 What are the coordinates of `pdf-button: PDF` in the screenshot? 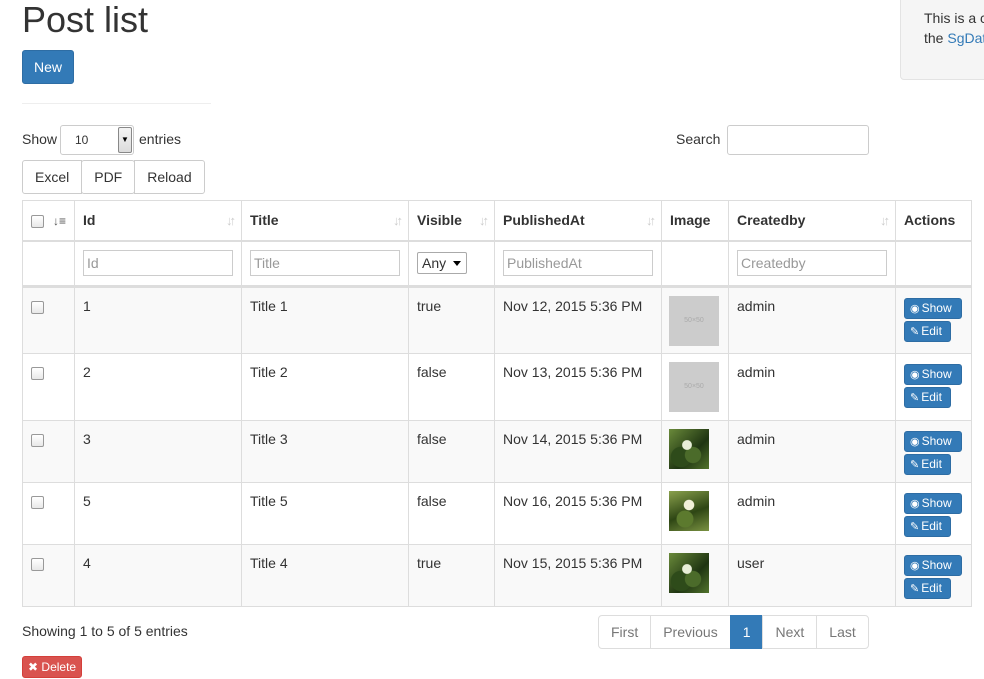 It's located at (108, 177).